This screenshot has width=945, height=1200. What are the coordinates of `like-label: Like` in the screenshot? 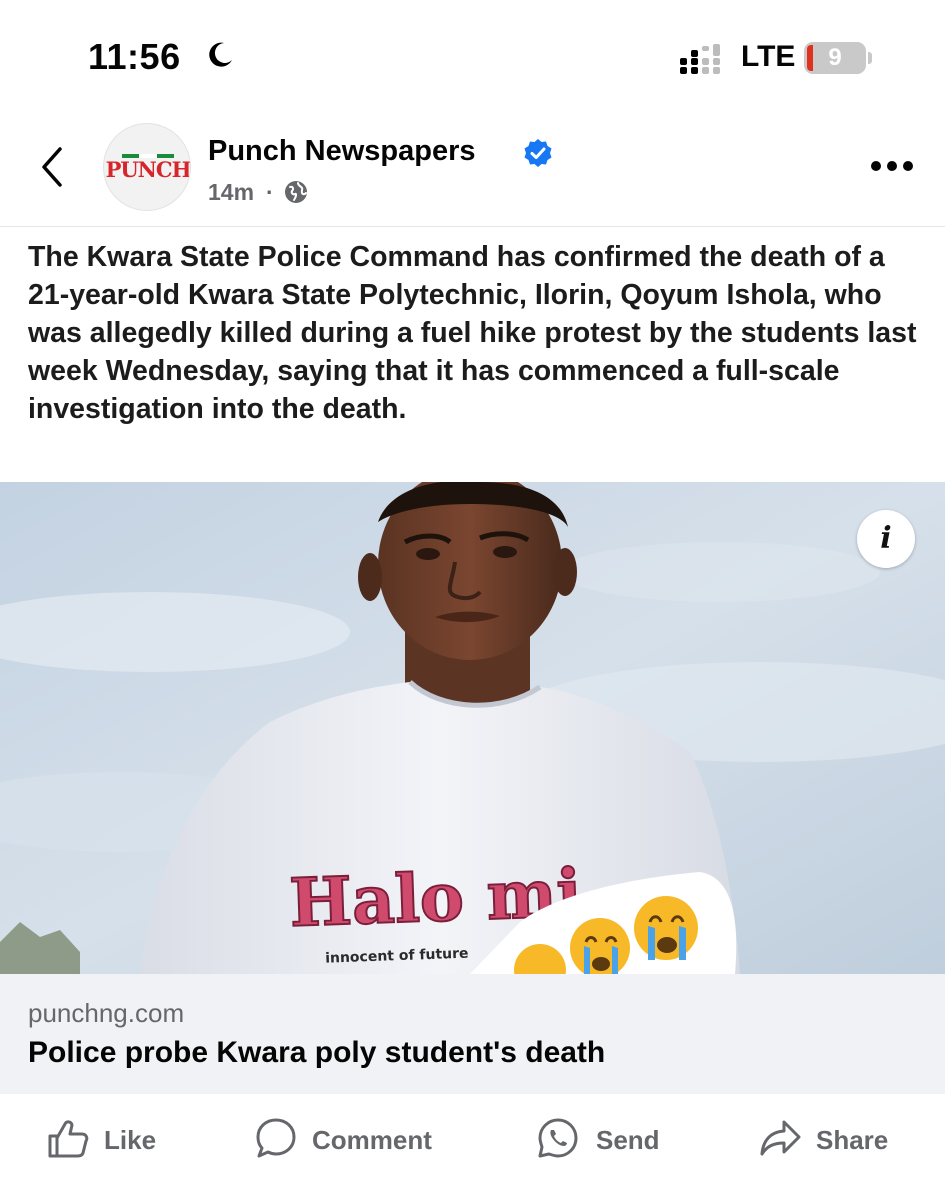 It's located at (130, 1140).